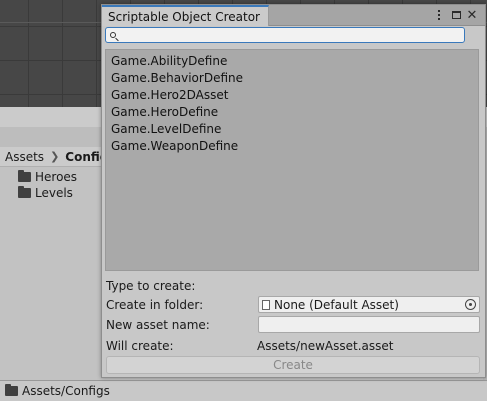  What do you see at coordinates (325, 346) in the screenshot?
I see `will-create-value: Assets/newAsset.asset` at bounding box center [325, 346].